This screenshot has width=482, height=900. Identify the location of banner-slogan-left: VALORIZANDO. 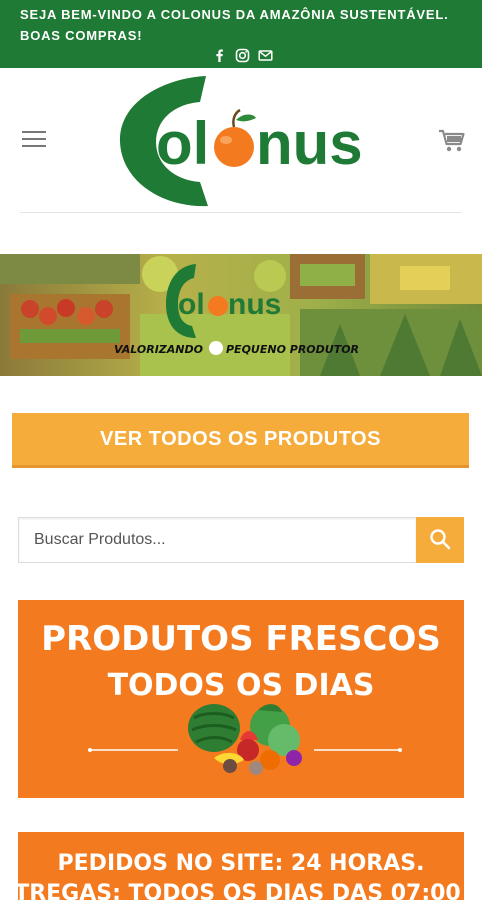
(158, 349).